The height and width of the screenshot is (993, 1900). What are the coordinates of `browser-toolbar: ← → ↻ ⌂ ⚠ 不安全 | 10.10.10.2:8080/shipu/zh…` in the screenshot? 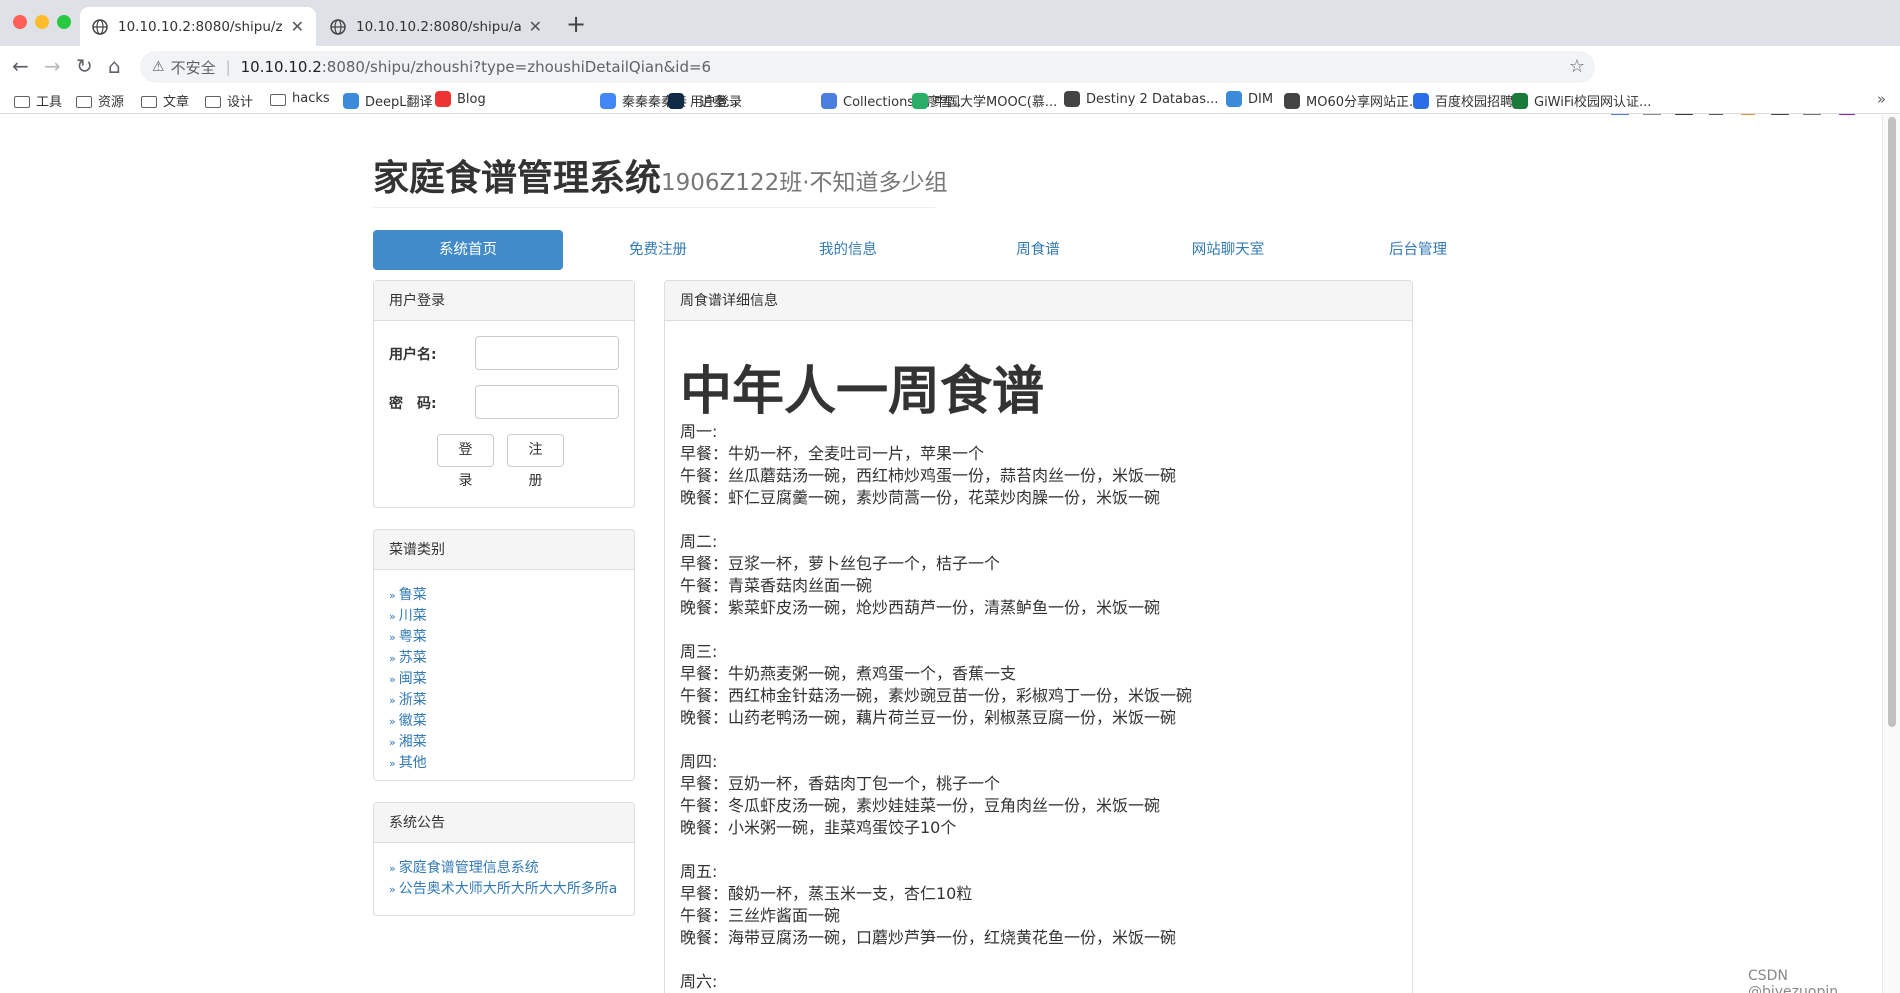 It's located at (950, 82).